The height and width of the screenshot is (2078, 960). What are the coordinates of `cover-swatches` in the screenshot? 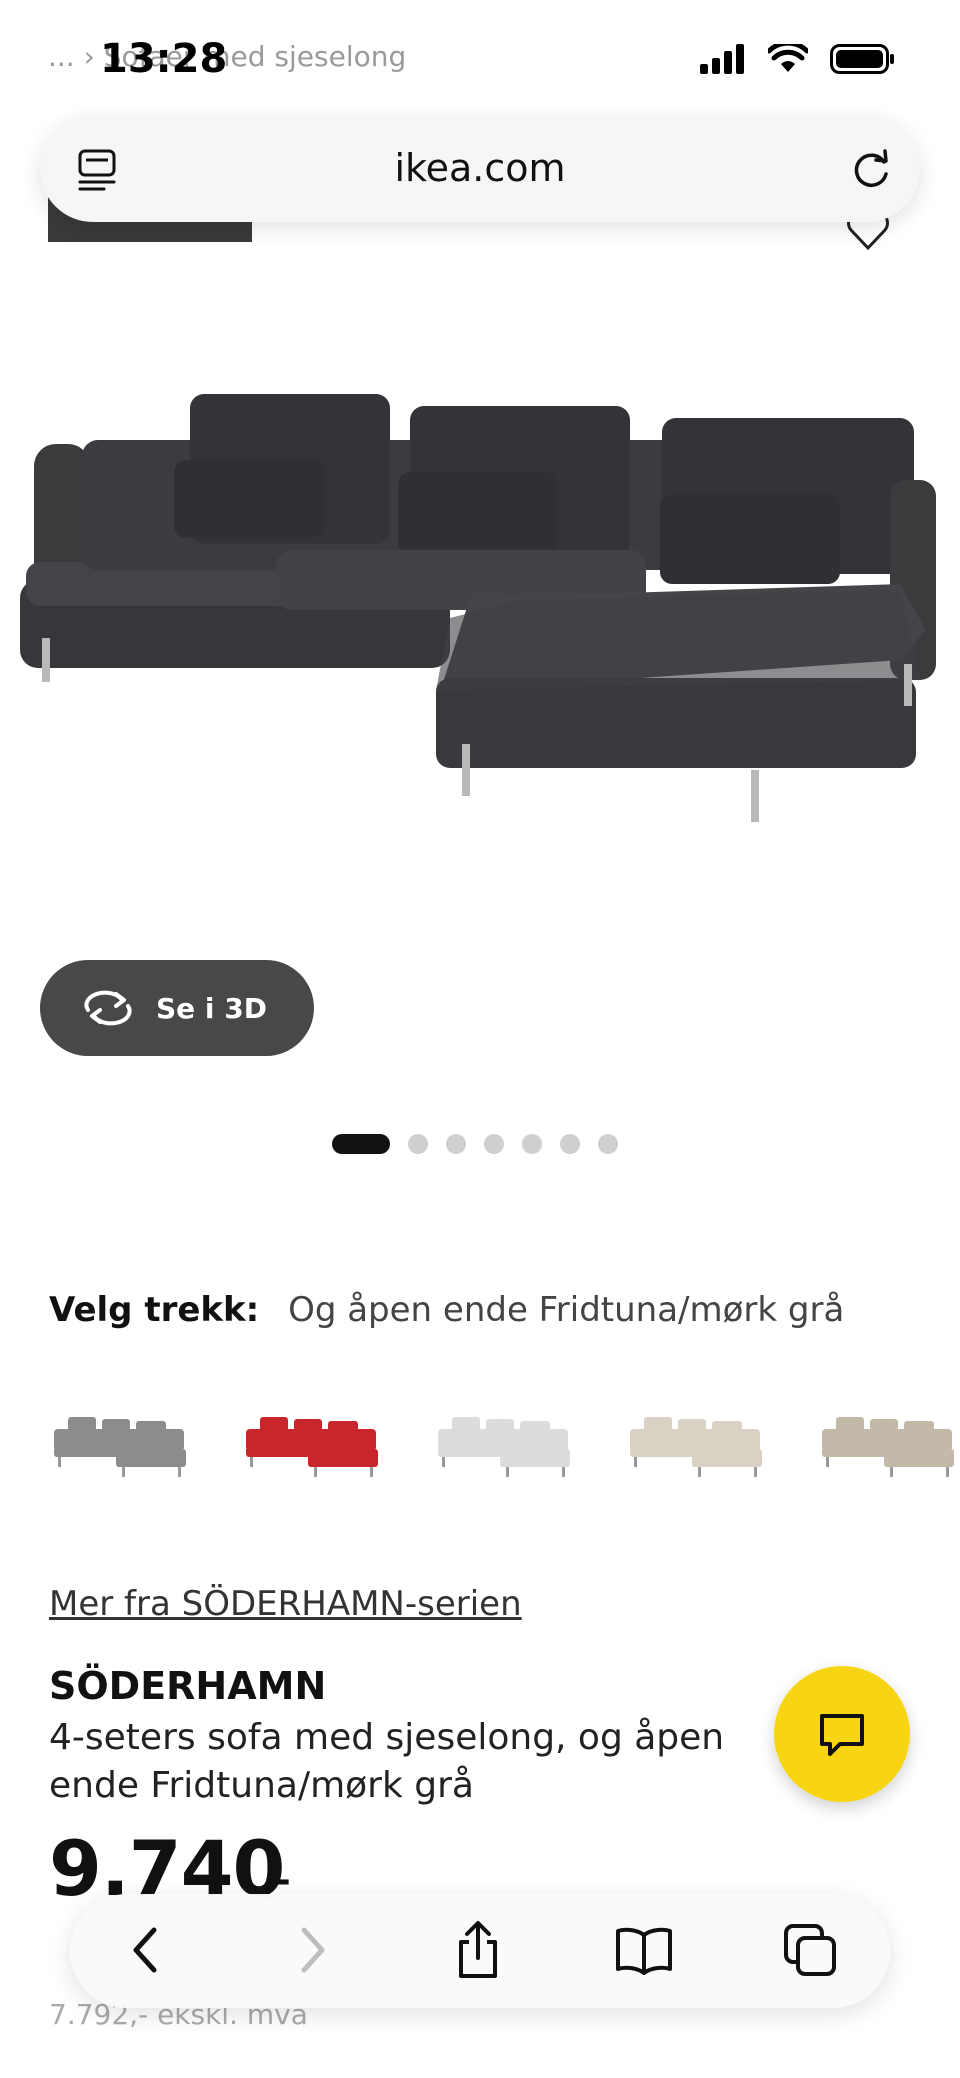 It's located at (504, 1447).